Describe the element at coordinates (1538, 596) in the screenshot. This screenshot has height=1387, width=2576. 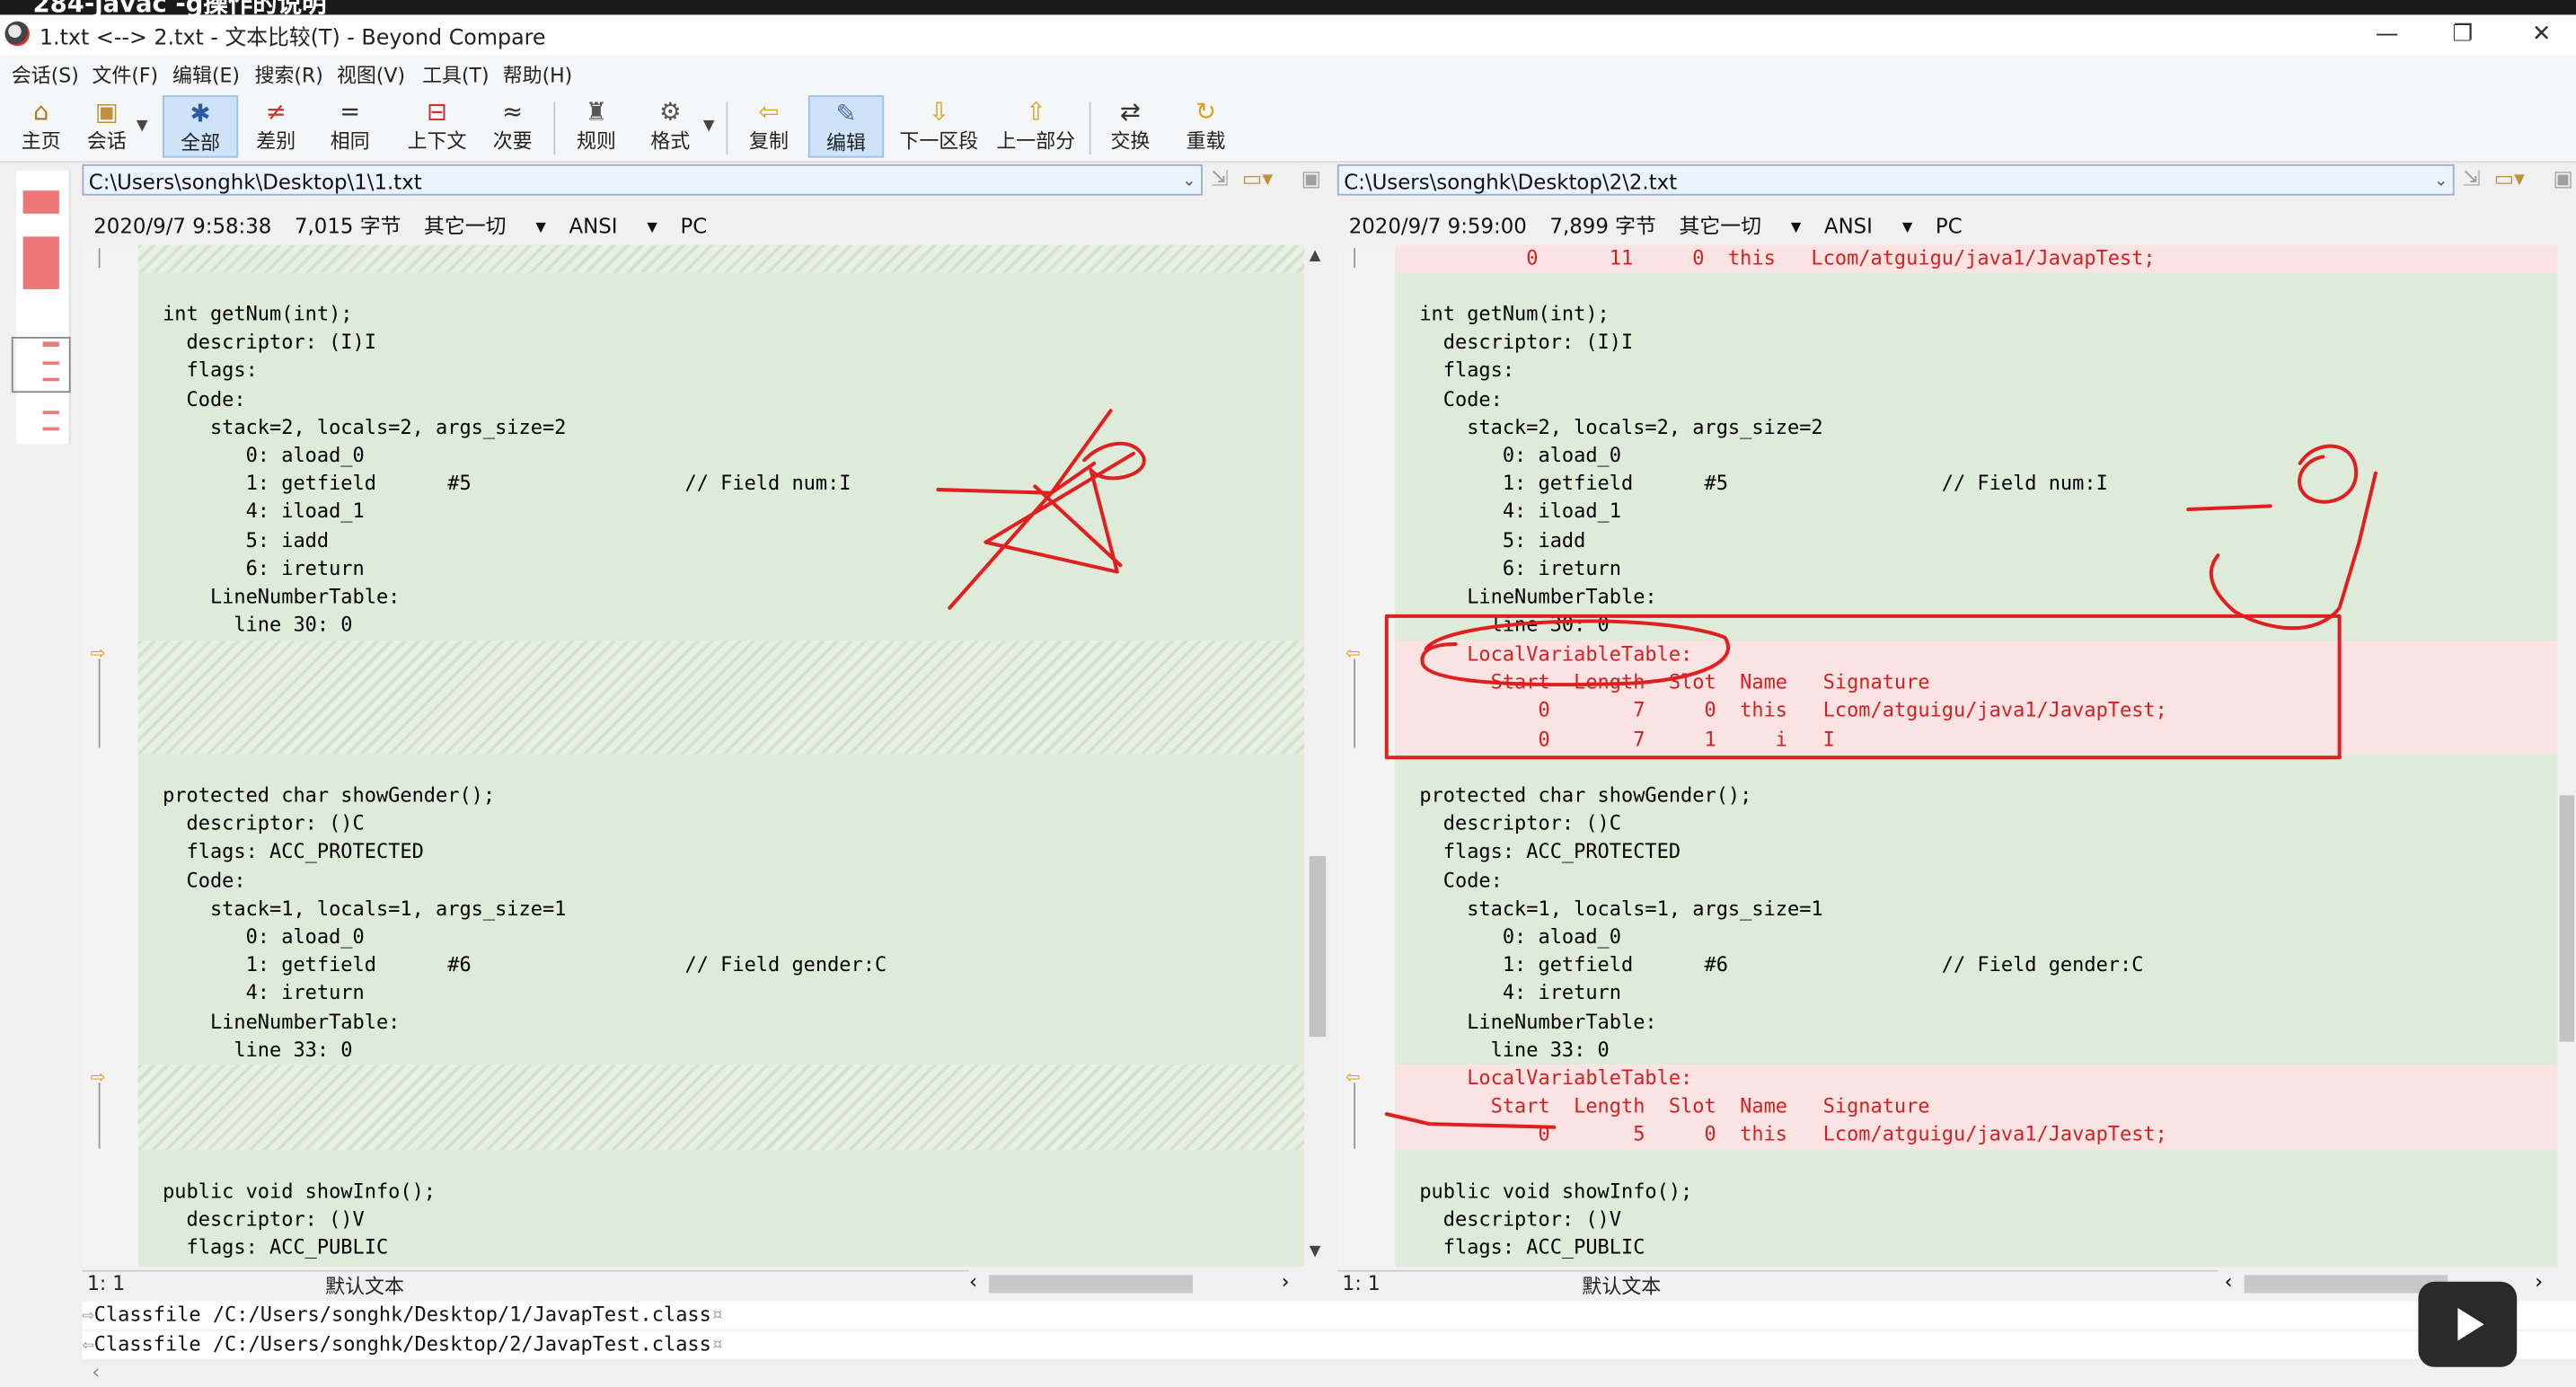
I see `code-line: LineNumberTable:` at that location.